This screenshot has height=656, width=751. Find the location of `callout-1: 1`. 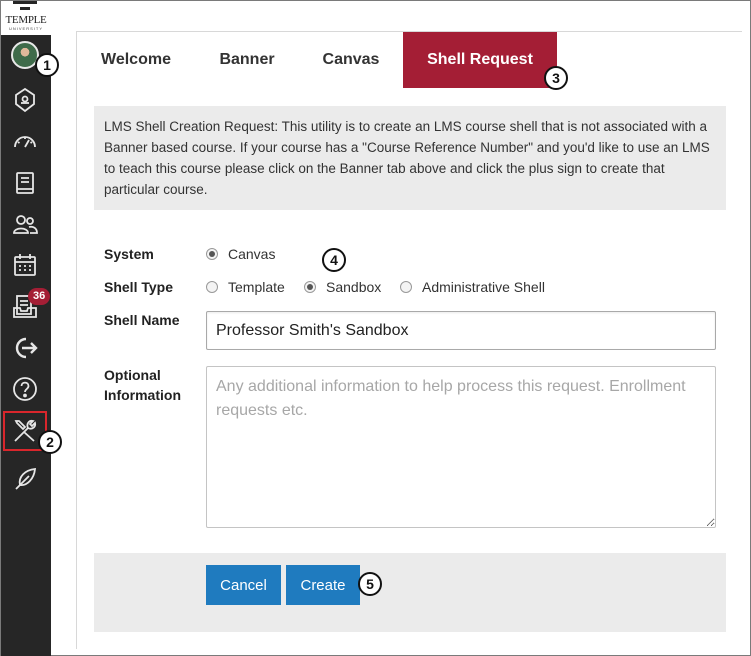

callout-1: 1 is located at coordinates (47, 65).